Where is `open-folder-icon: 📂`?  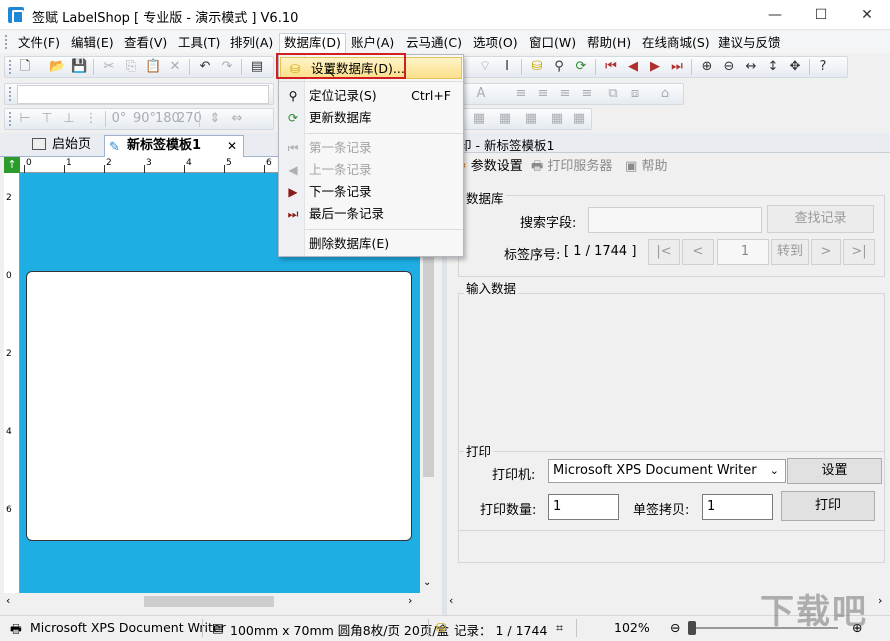 open-folder-icon: 📂 is located at coordinates (57, 67).